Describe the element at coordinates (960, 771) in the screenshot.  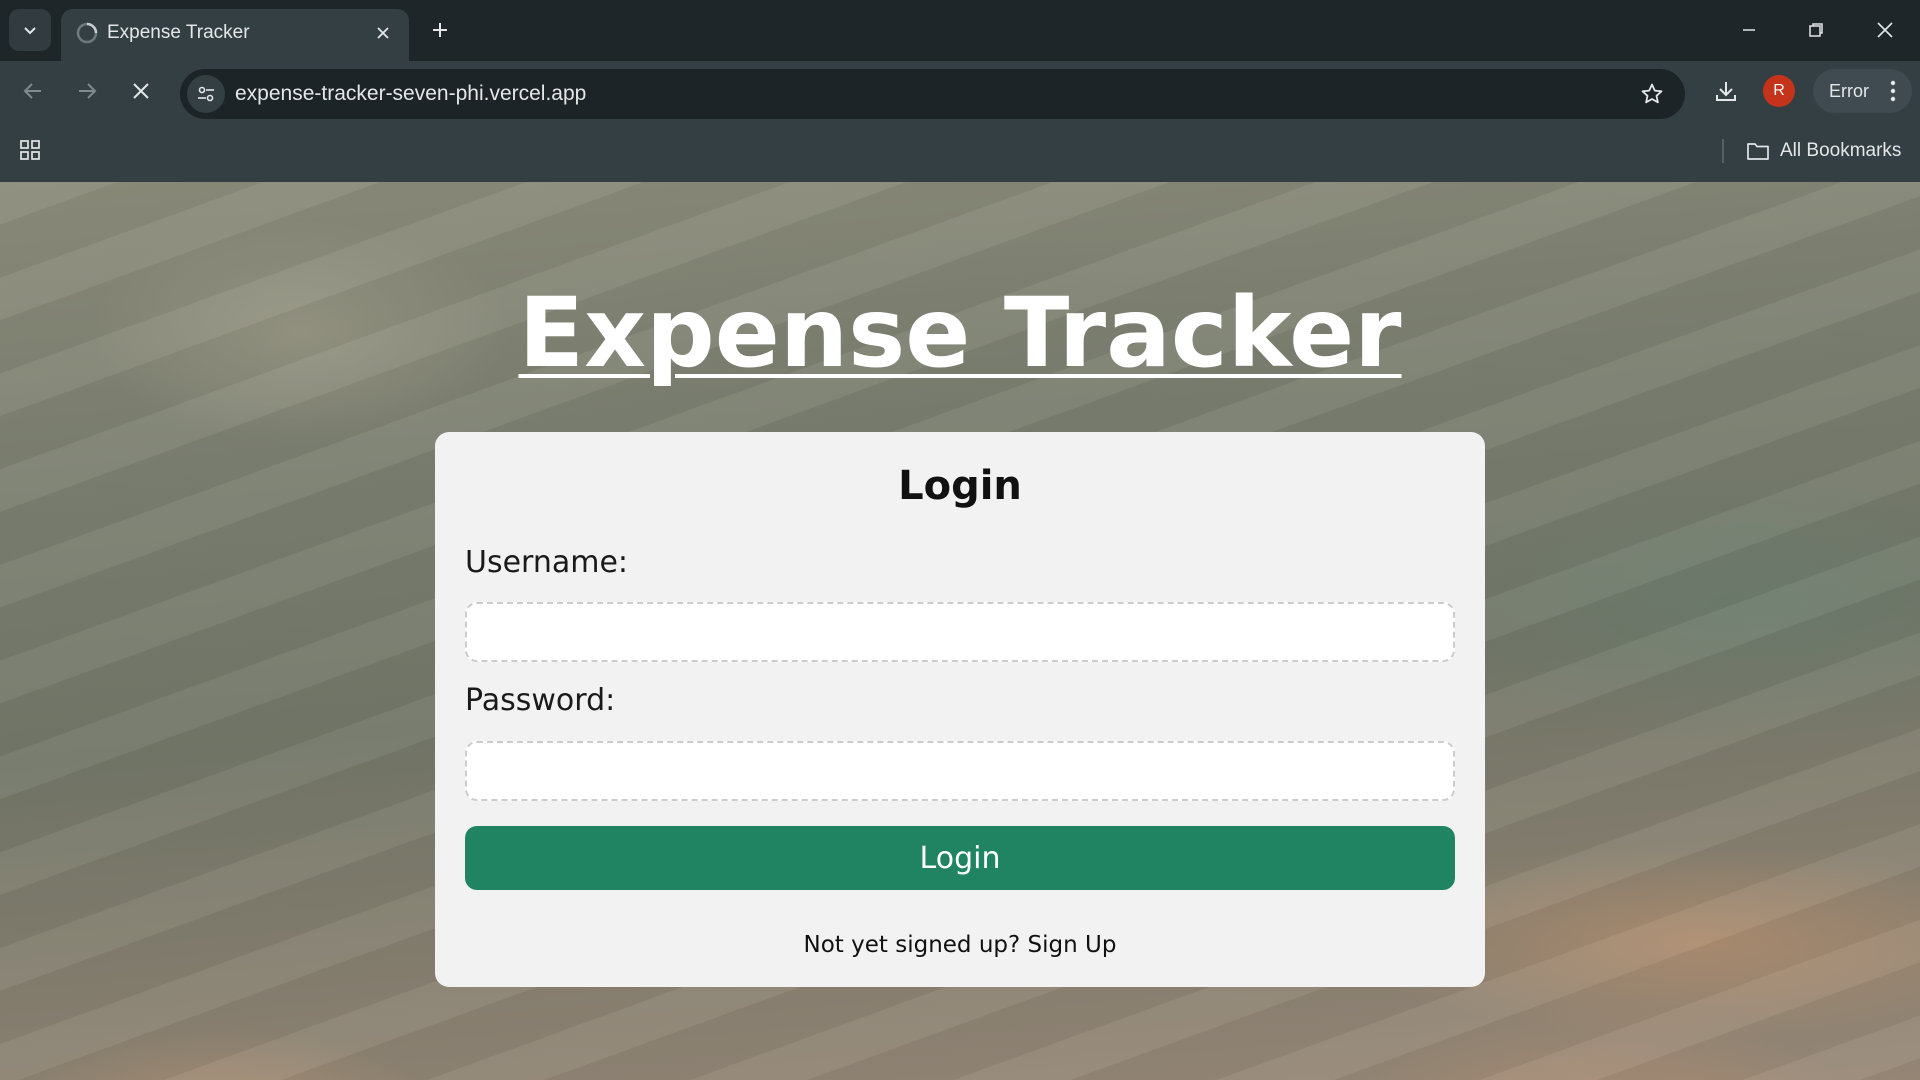
I see `password-input` at that location.